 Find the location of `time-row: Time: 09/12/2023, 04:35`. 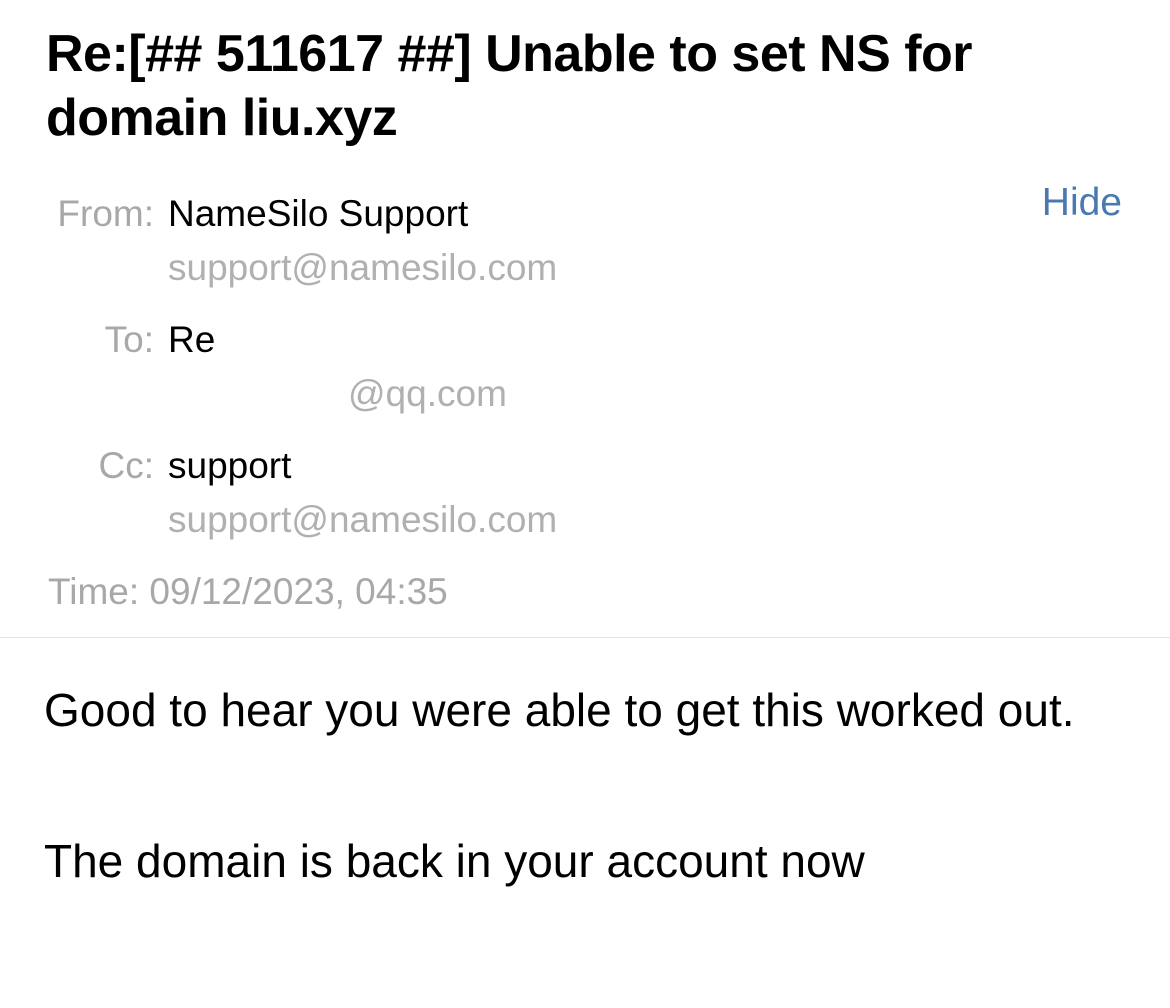

time-row: Time: 09/12/2023, 04:35 is located at coordinates (248, 592).